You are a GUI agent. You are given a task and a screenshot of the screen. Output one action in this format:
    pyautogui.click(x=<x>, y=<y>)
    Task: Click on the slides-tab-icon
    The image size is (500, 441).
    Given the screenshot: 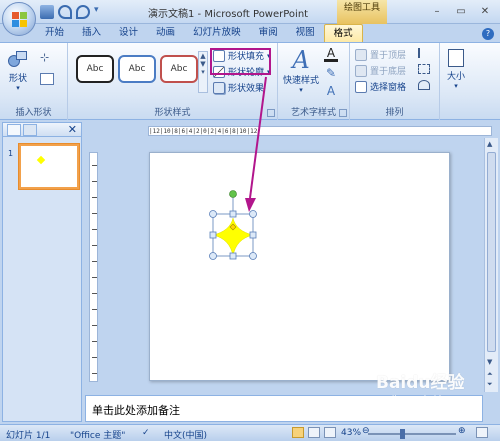 What is the action you would take?
    pyautogui.click(x=14, y=130)
    